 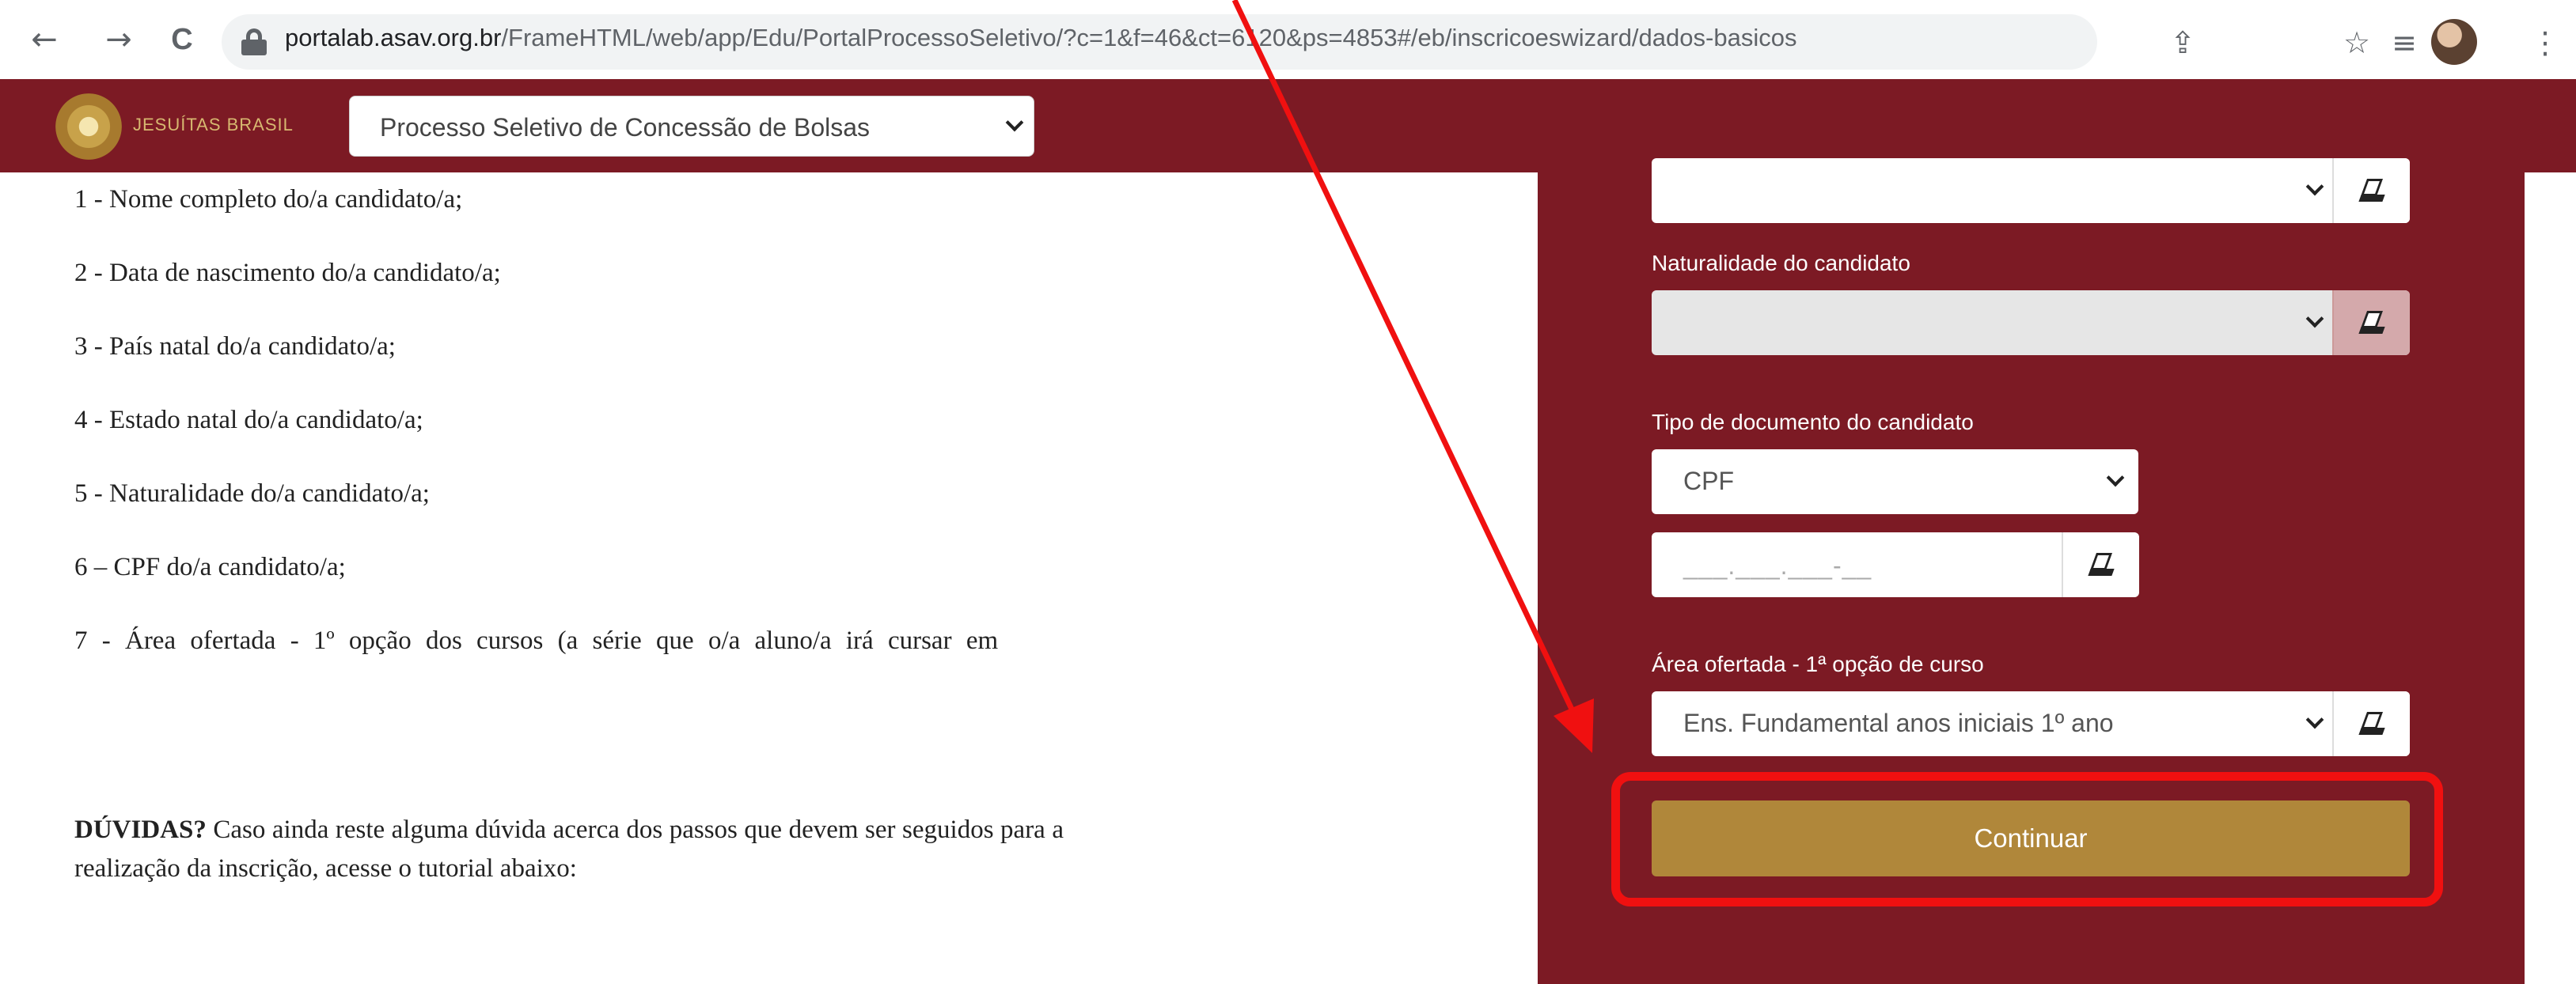 I want to click on estado-select, so click(x=2031, y=190).